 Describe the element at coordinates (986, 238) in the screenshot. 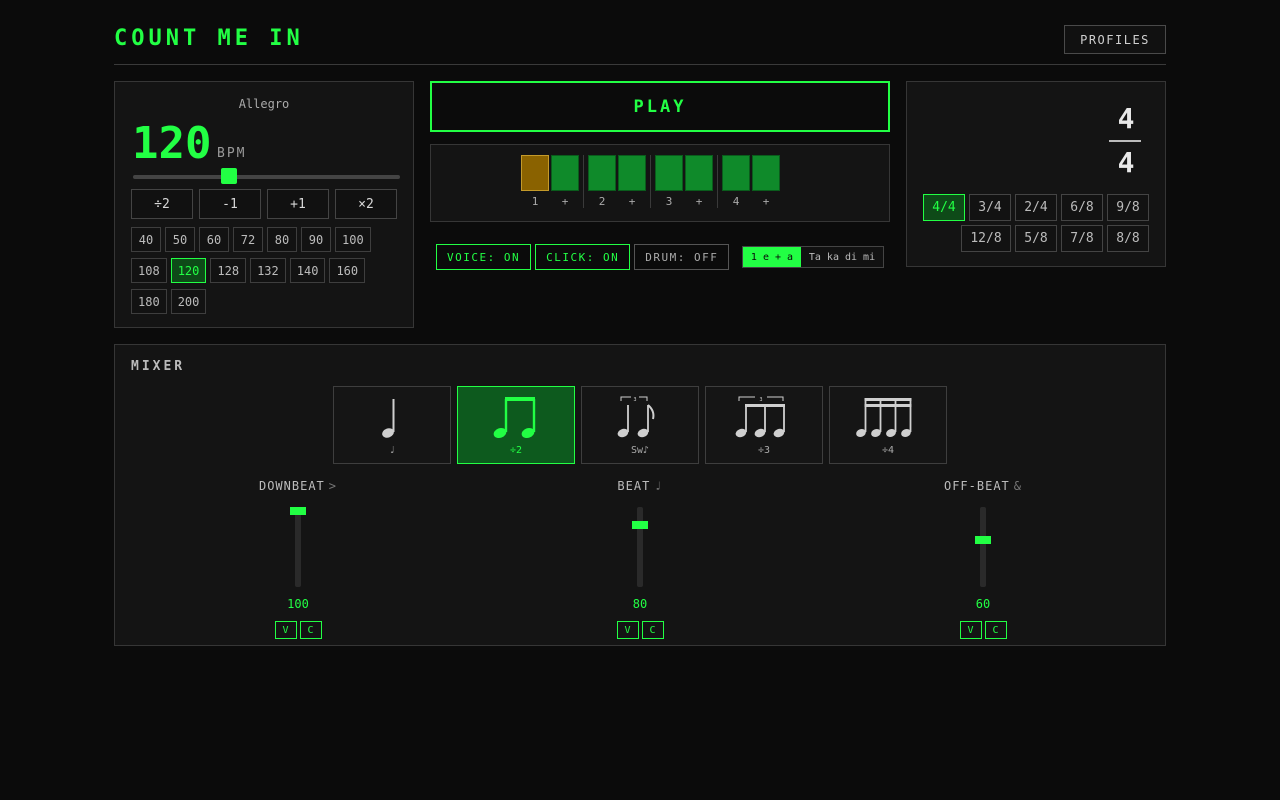

I see `time-signature-option-12-8: 12/8` at that location.